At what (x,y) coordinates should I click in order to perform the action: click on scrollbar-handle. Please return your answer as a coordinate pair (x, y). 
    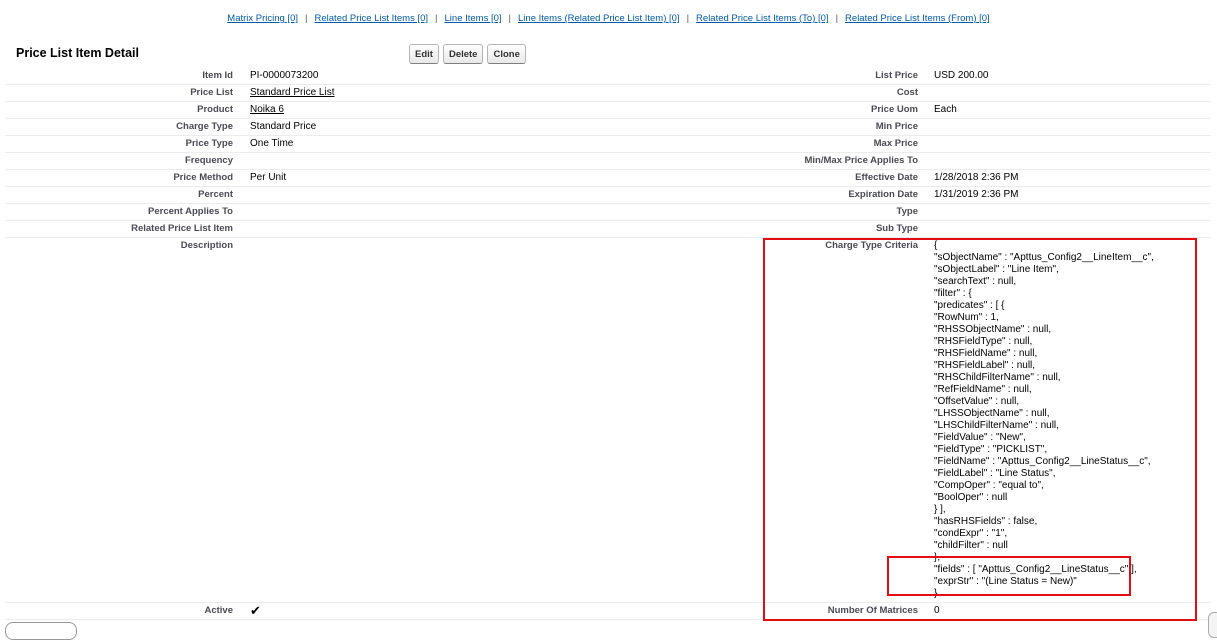
    Looking at the image, I should click on (1212, 625).